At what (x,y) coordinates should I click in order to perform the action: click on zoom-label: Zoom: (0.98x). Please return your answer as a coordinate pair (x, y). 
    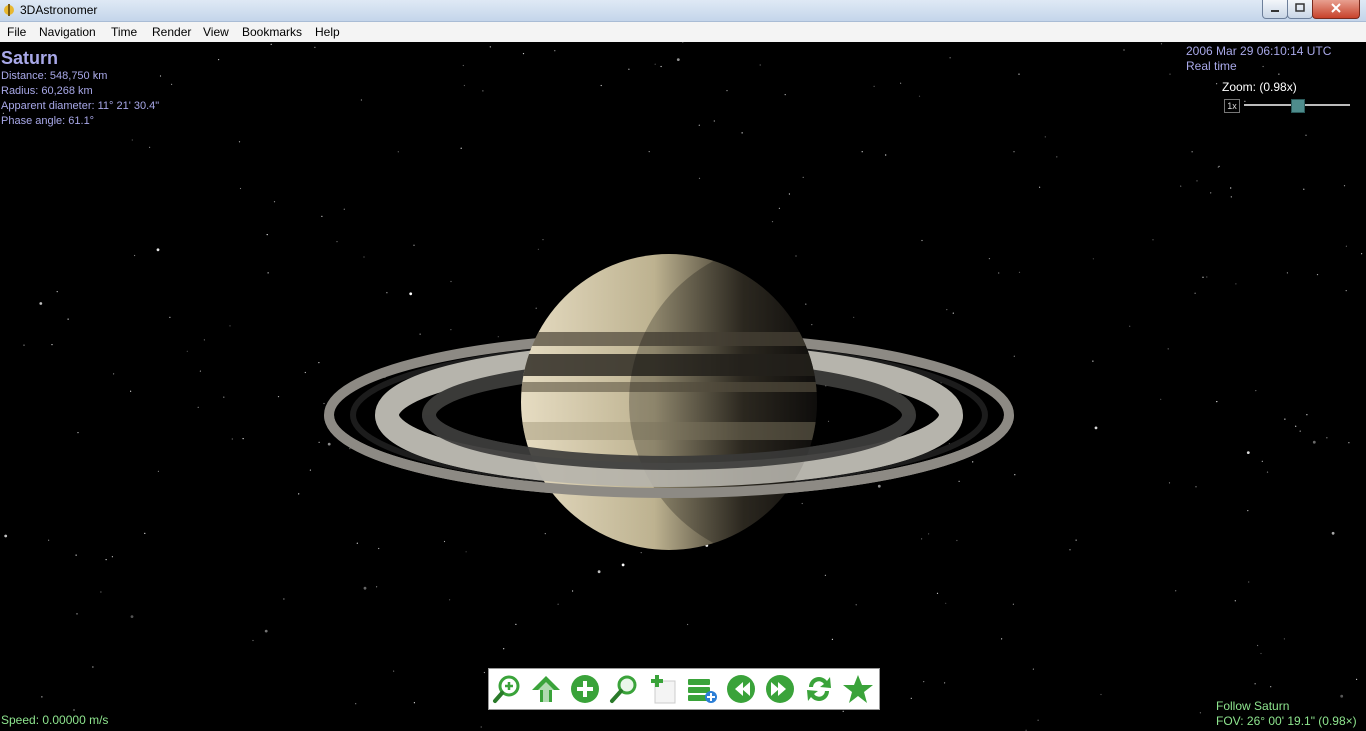
    Looking at the image, I should click on (1259, 87).